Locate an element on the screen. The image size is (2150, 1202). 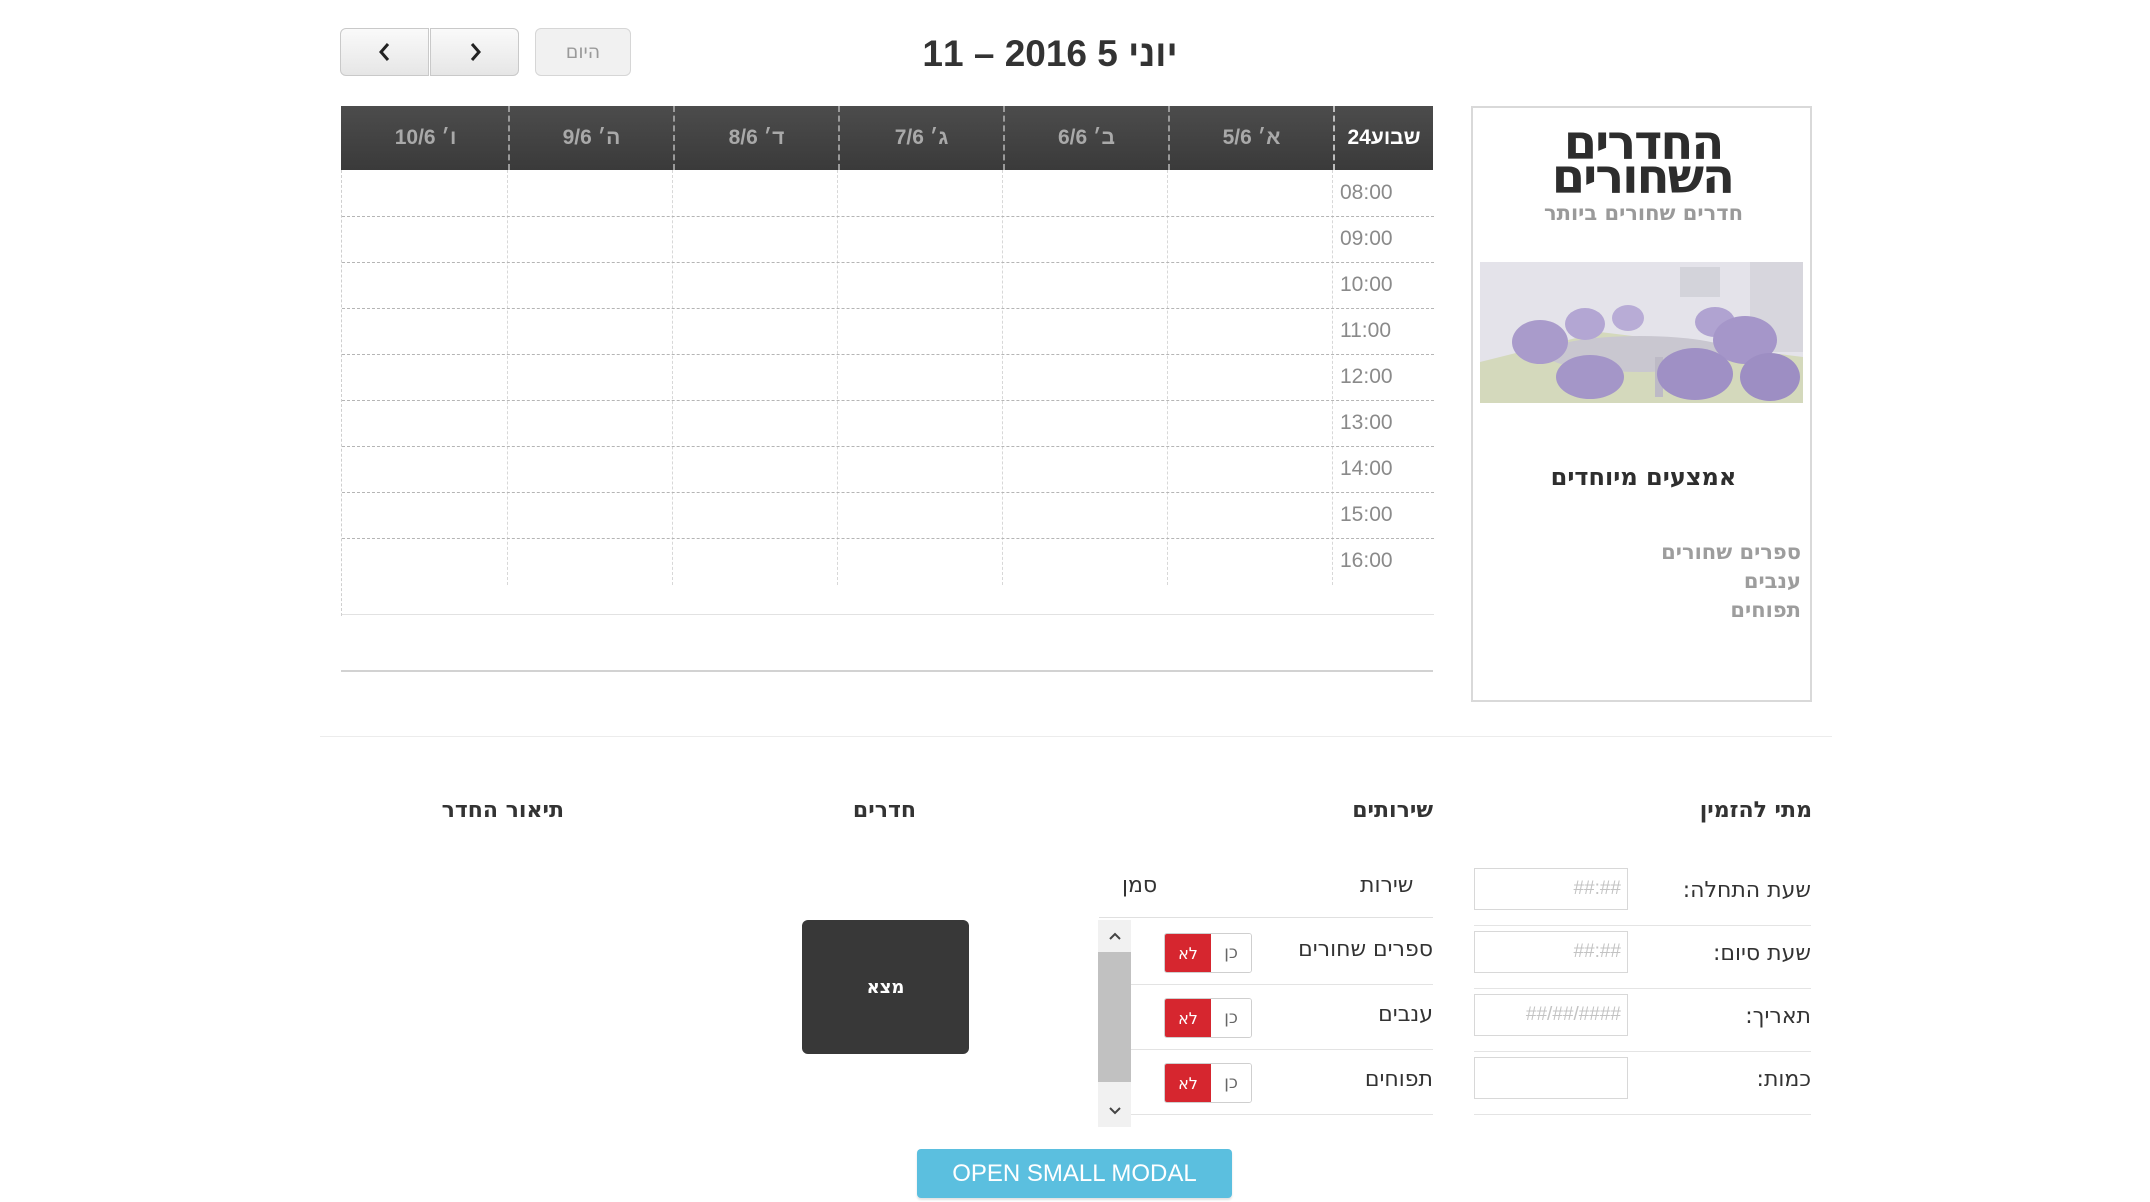
chevron-right-icon is located at coordinates (475, 52).